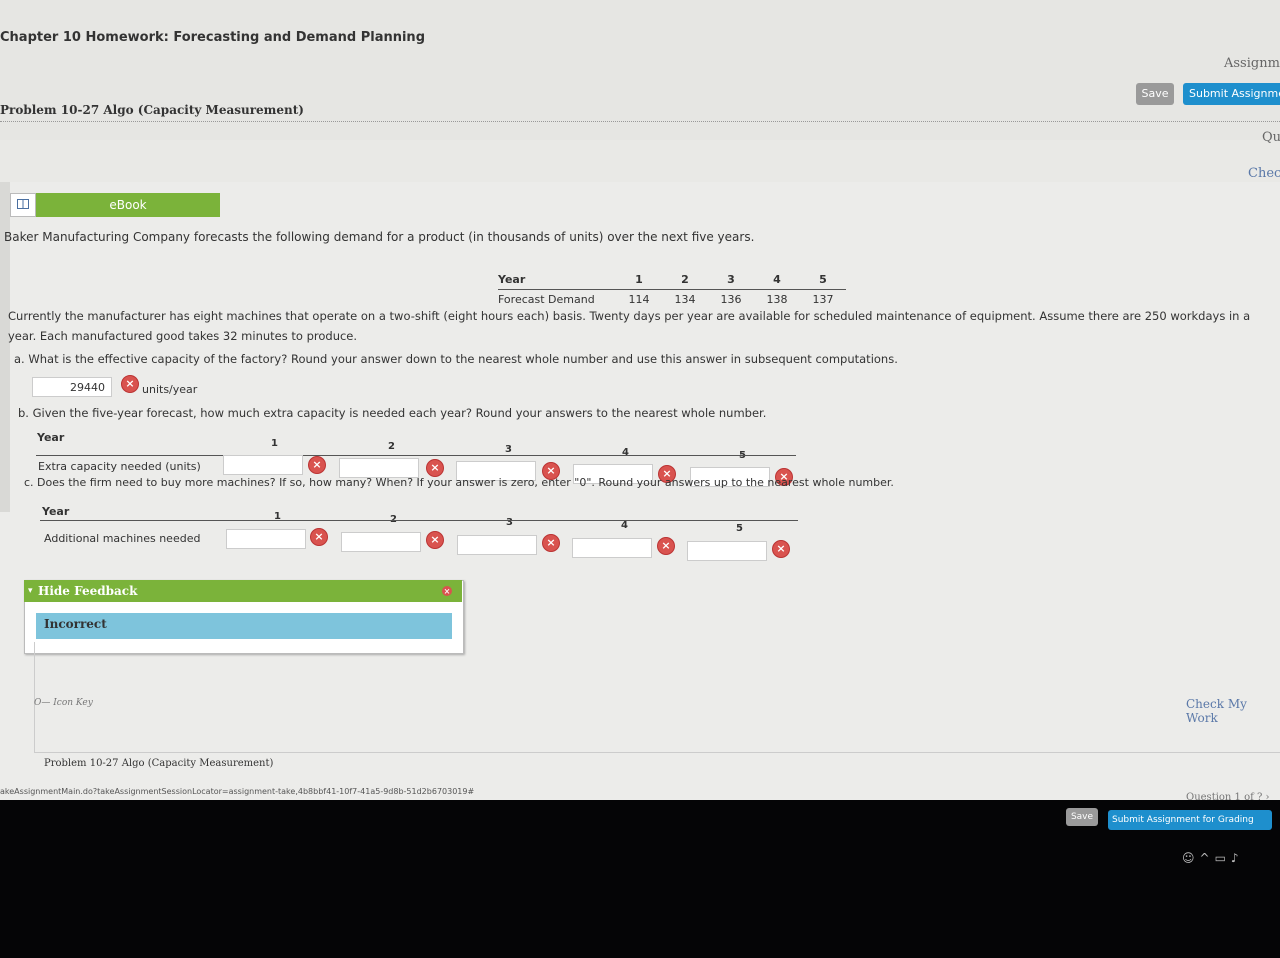  I want to click on hide-feedback-label: Hide Feedback, so click(88, 591).